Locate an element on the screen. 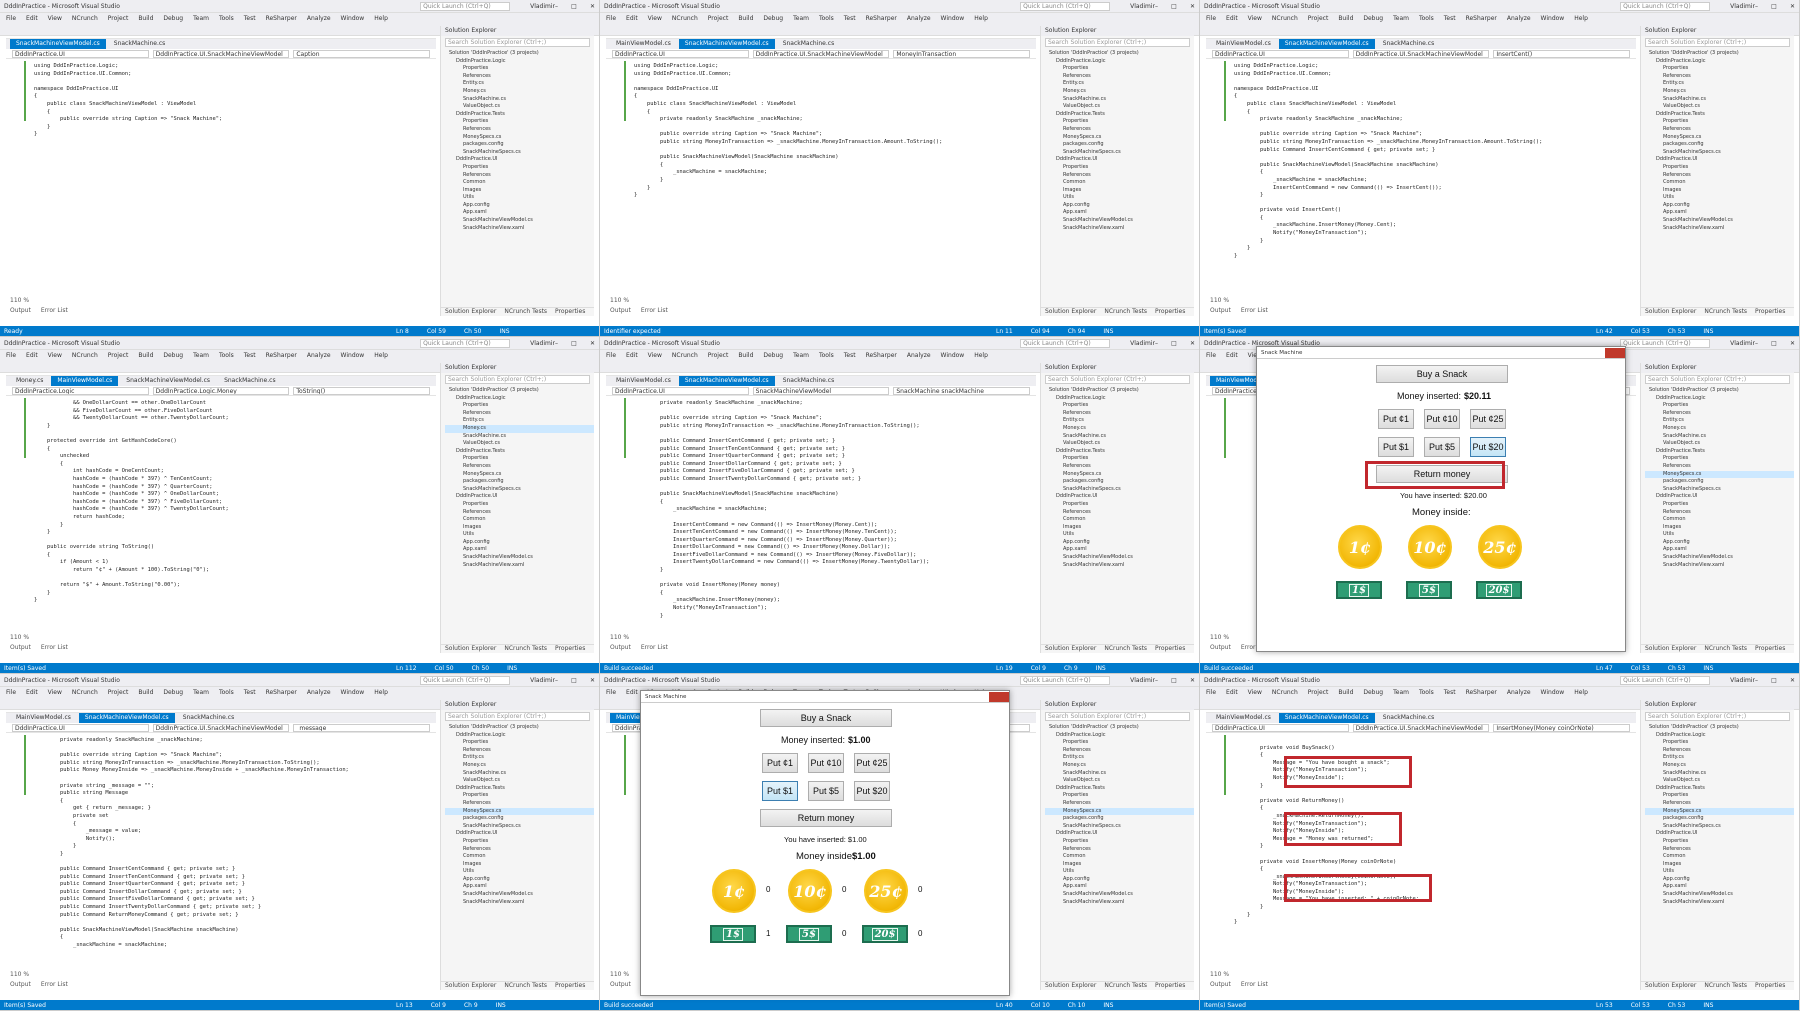 This screenshot has height=1011, width=1800. maximize-icon: □ is located at coordinates (574, 343).